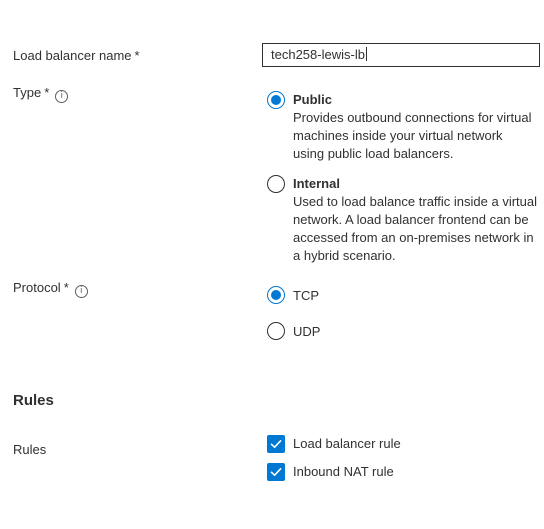 This screenshot has height=529, width=544. I want to click on type-label-text: Type, so click(27, 92).